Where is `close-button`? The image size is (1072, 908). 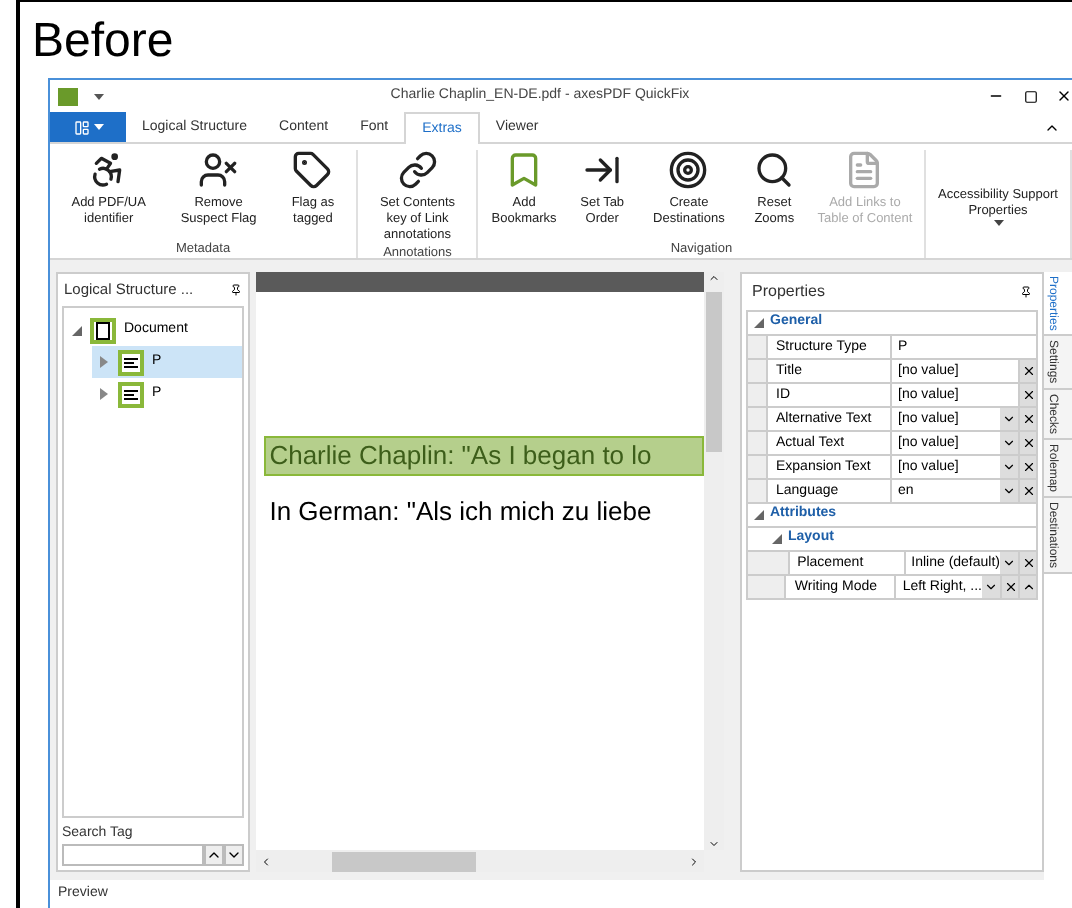 close-button is located at coordinates (1064, 96).